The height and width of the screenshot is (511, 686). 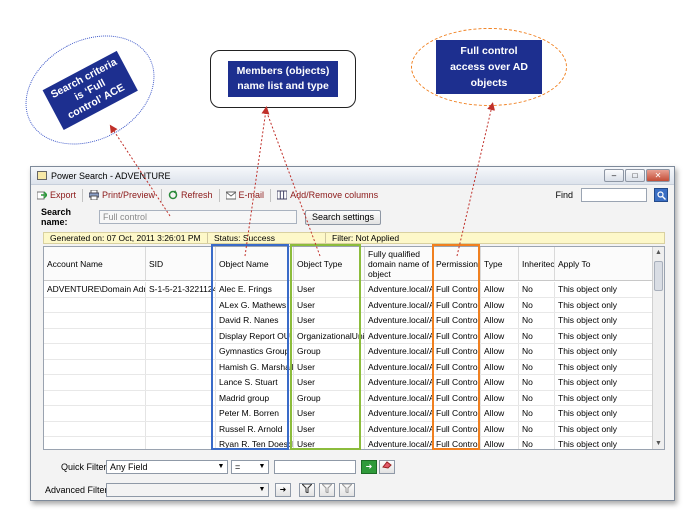 What do you see at coordinates (250, 467) in the screenshot?
I see `quick-filter-operator-select: = ▼` at bounding box center [250, 467].